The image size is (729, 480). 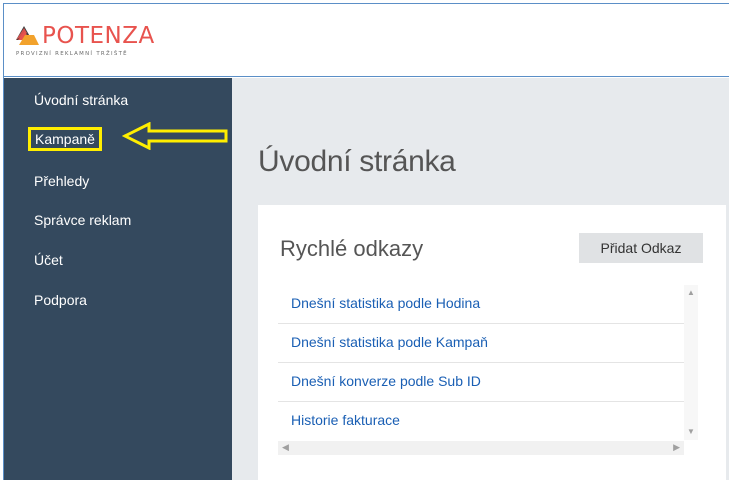 What do you see at coordinates (82, 220) in the screenshot?
I see `sidebar-item-ad-manager: Správce reklam` at bounding box center [82, 220].